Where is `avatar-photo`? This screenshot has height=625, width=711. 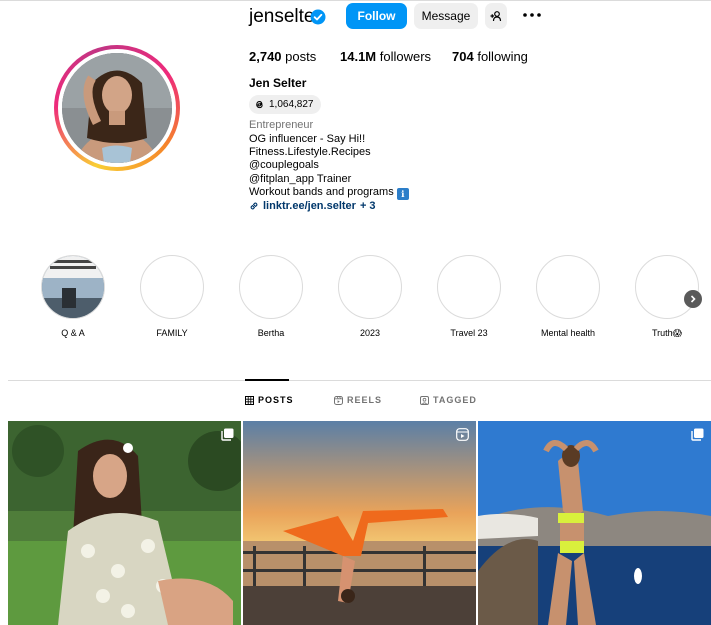 avatar-photo is located at coordinates (117, 108).